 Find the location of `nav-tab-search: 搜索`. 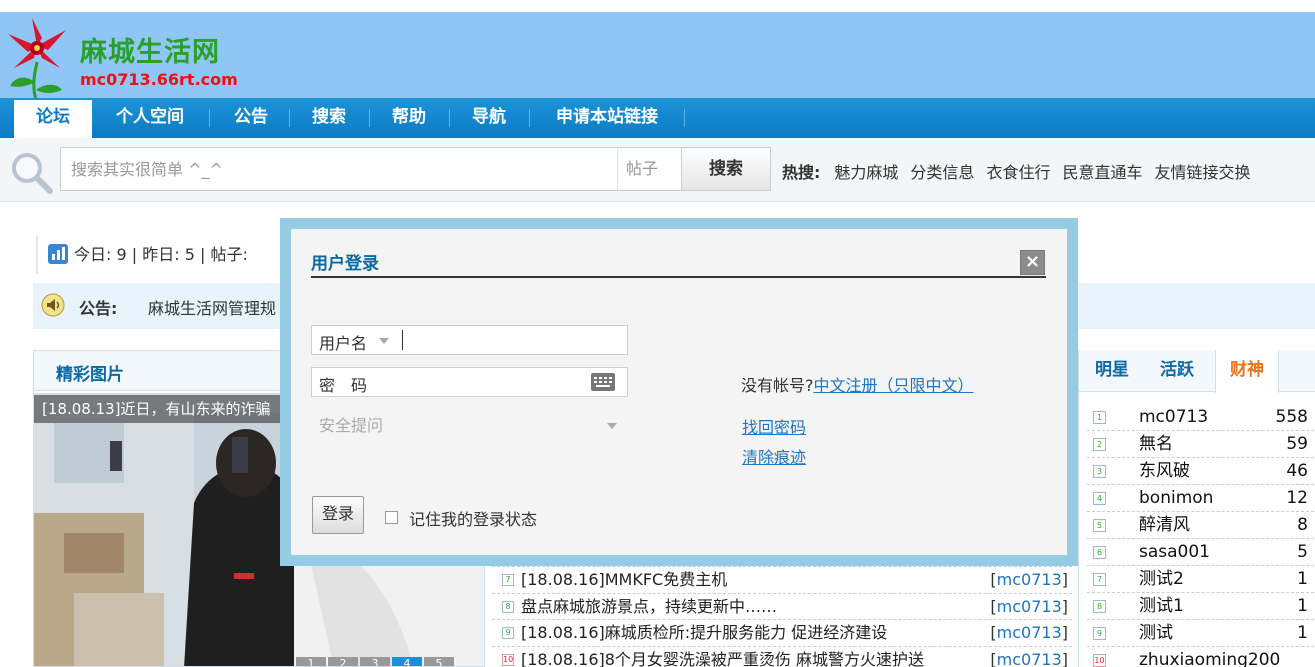

nav-tab-search: 搜索 is located at coordinates (329, 118).